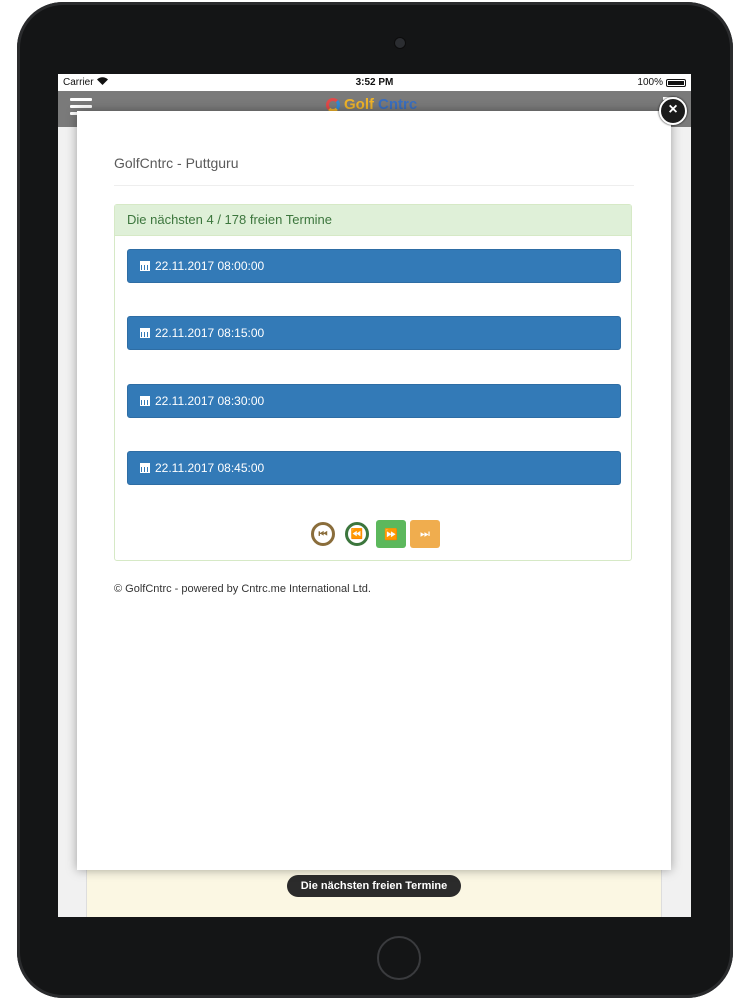  I want to click on first-page-button: ⏮, so click(323, 534).